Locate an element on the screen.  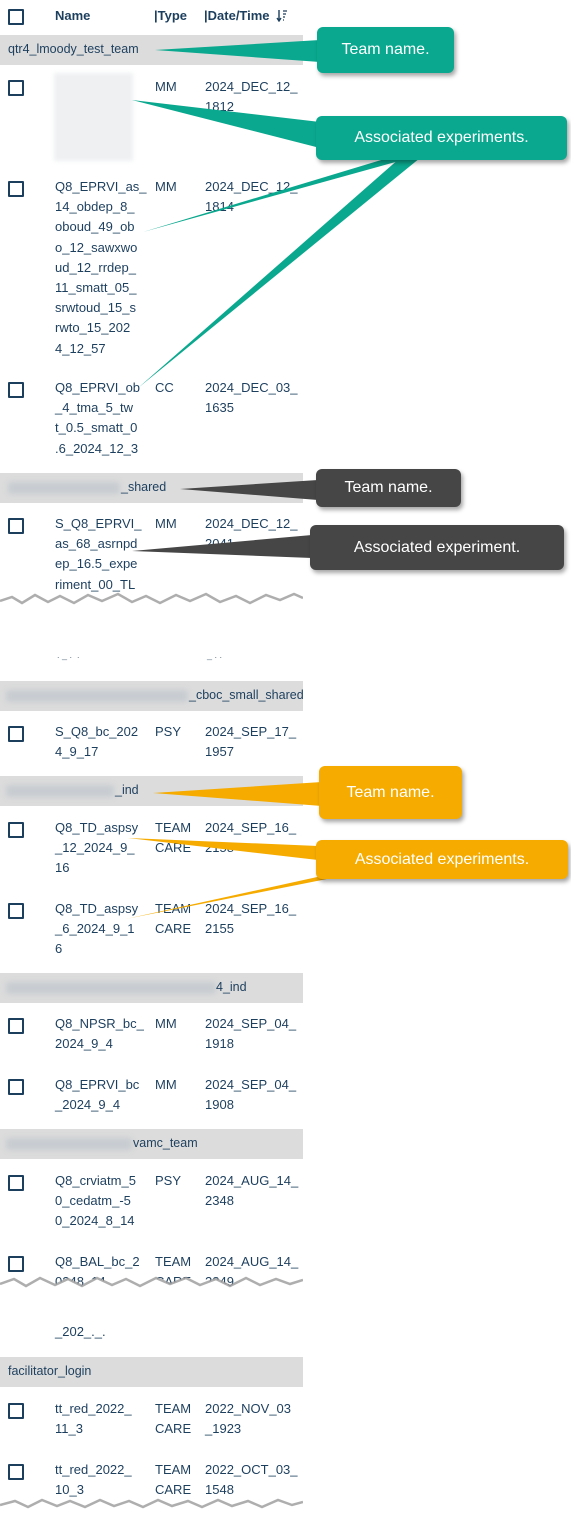
callout-text: Associated experiment. is located at coordinates (437, 547).